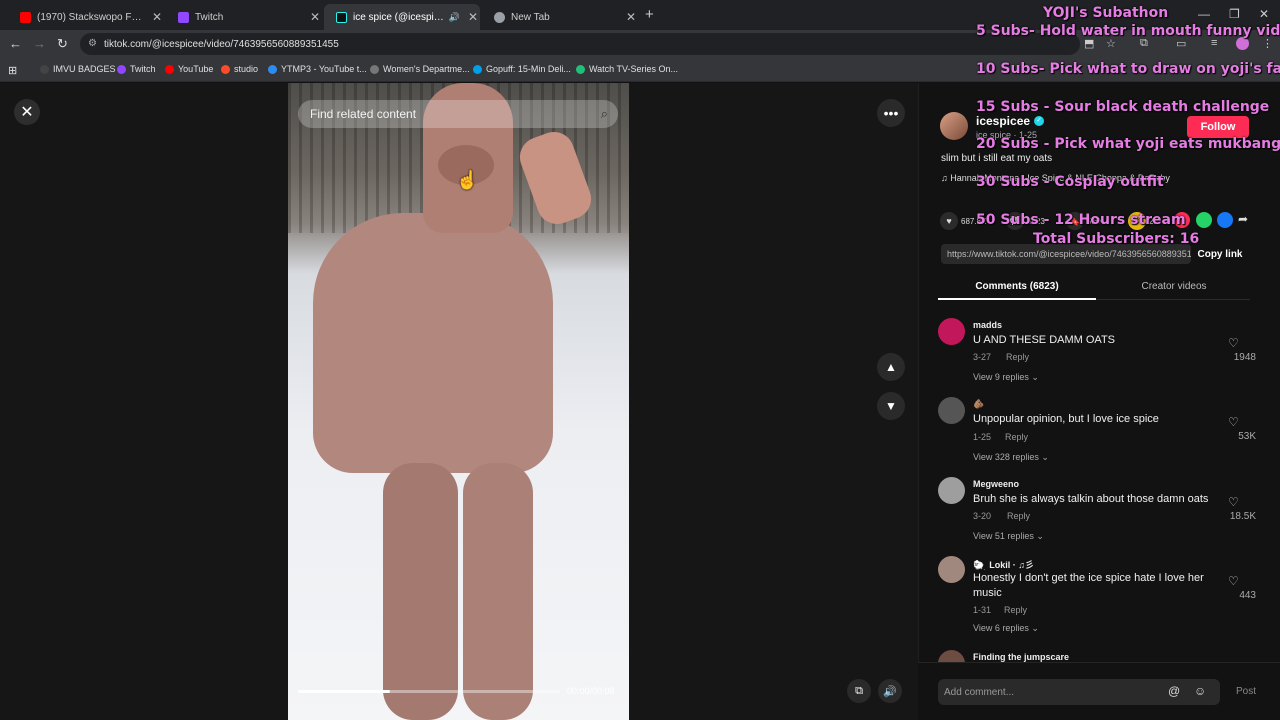 Image resolution: width=1280 pixels, height=720 pixels. What do you see at coordinates (1017, 286) in the screenshot?
I see `tab-comments: Comments (6823)` at bounding box center [1017, 286].